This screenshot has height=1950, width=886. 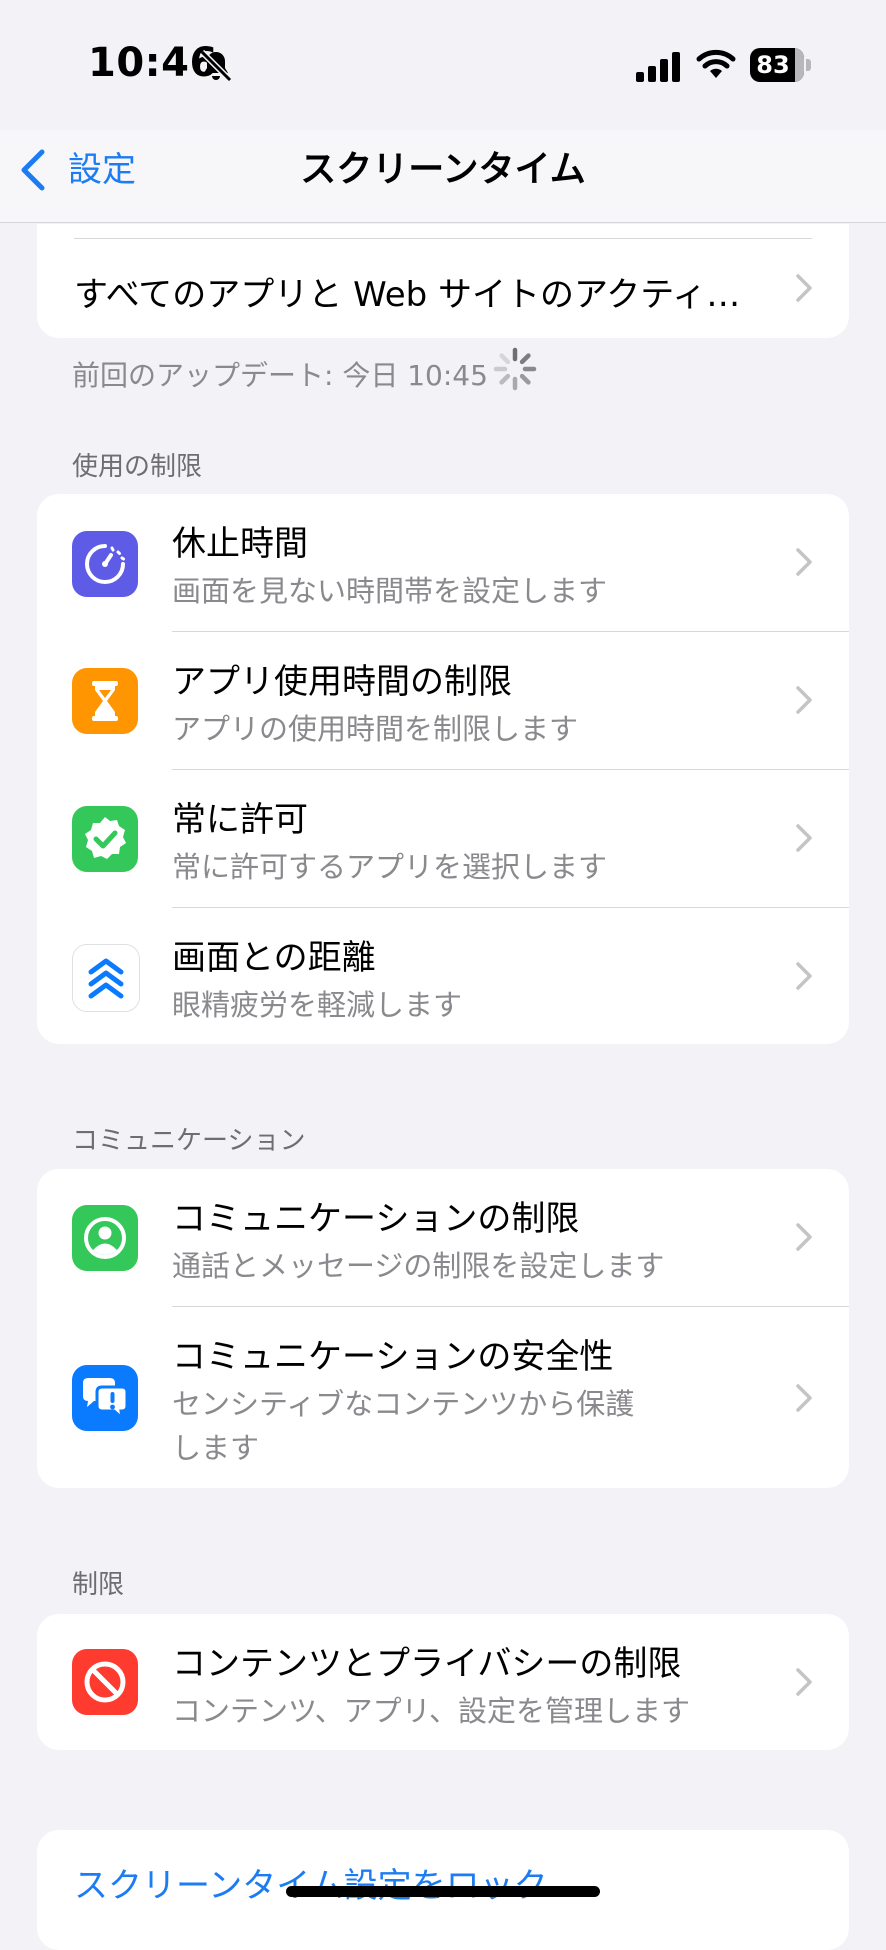 What do you see at coordinates (376, 1219) in the screenshot?
I see `communication-limits-title: コミュニケーションの制限` at bounding box center [376, 1219].